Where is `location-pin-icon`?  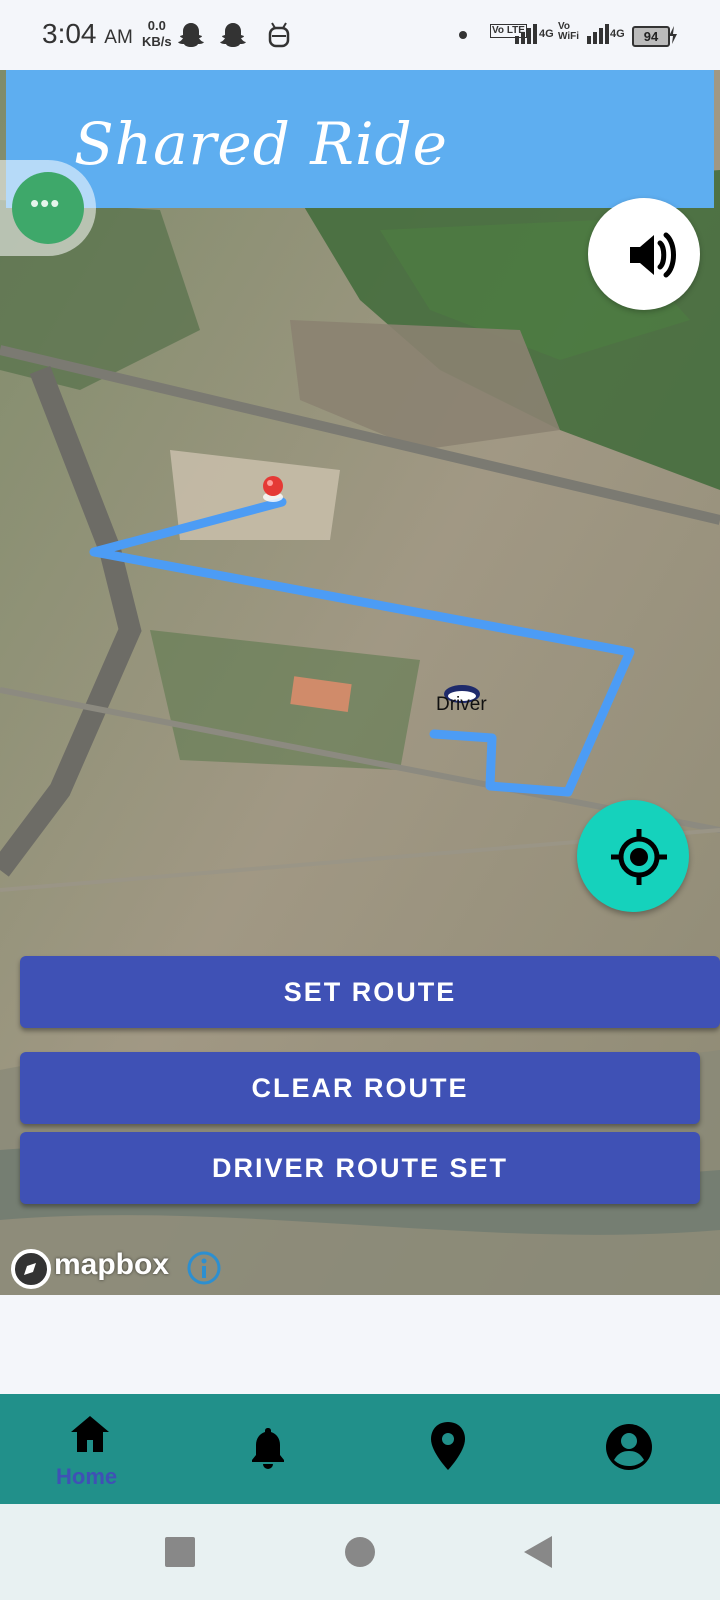
location-pin-icon is located at coordinates (448, 1446).